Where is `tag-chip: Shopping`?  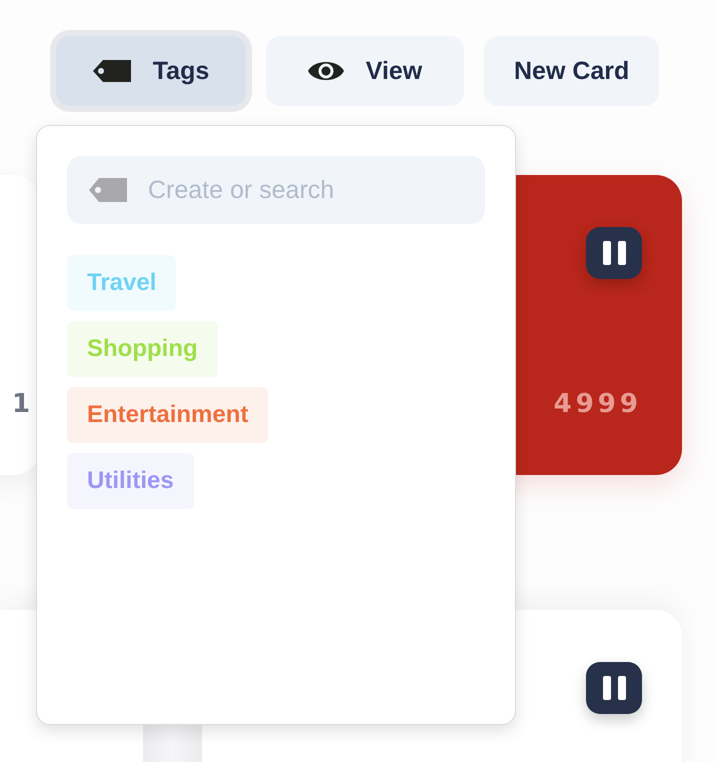 tag-chip: Shopping is located at coordinates (142, 349).